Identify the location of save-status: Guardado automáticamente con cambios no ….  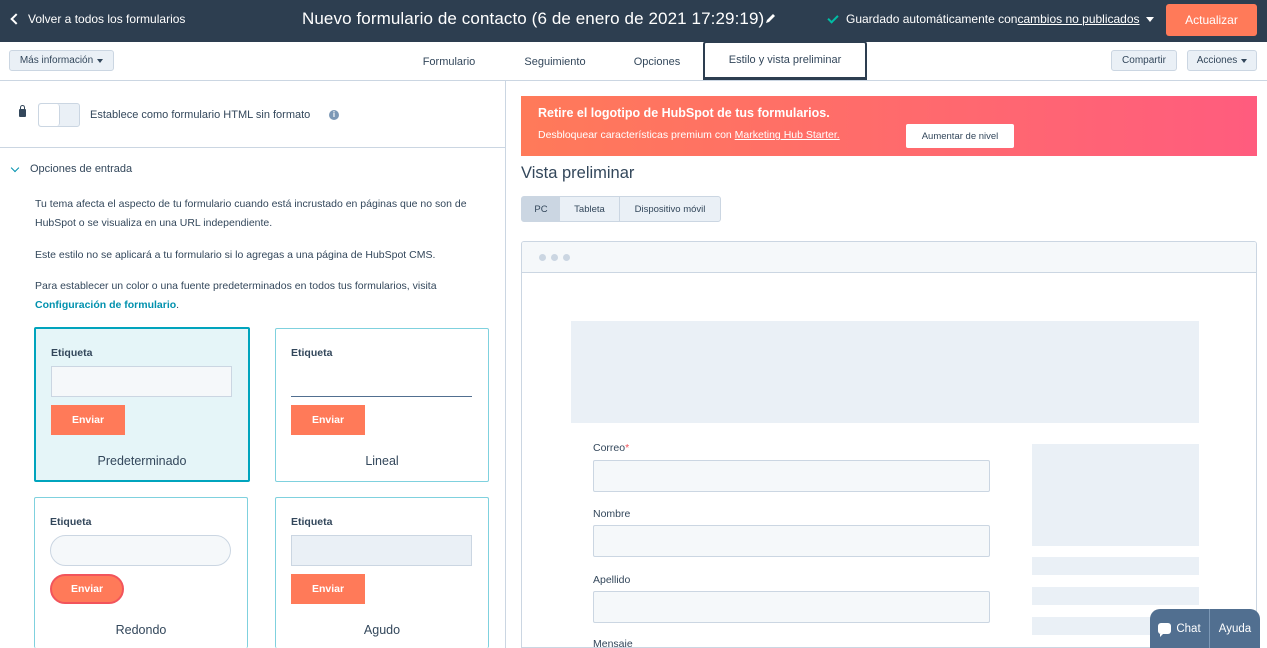
(990, 18).